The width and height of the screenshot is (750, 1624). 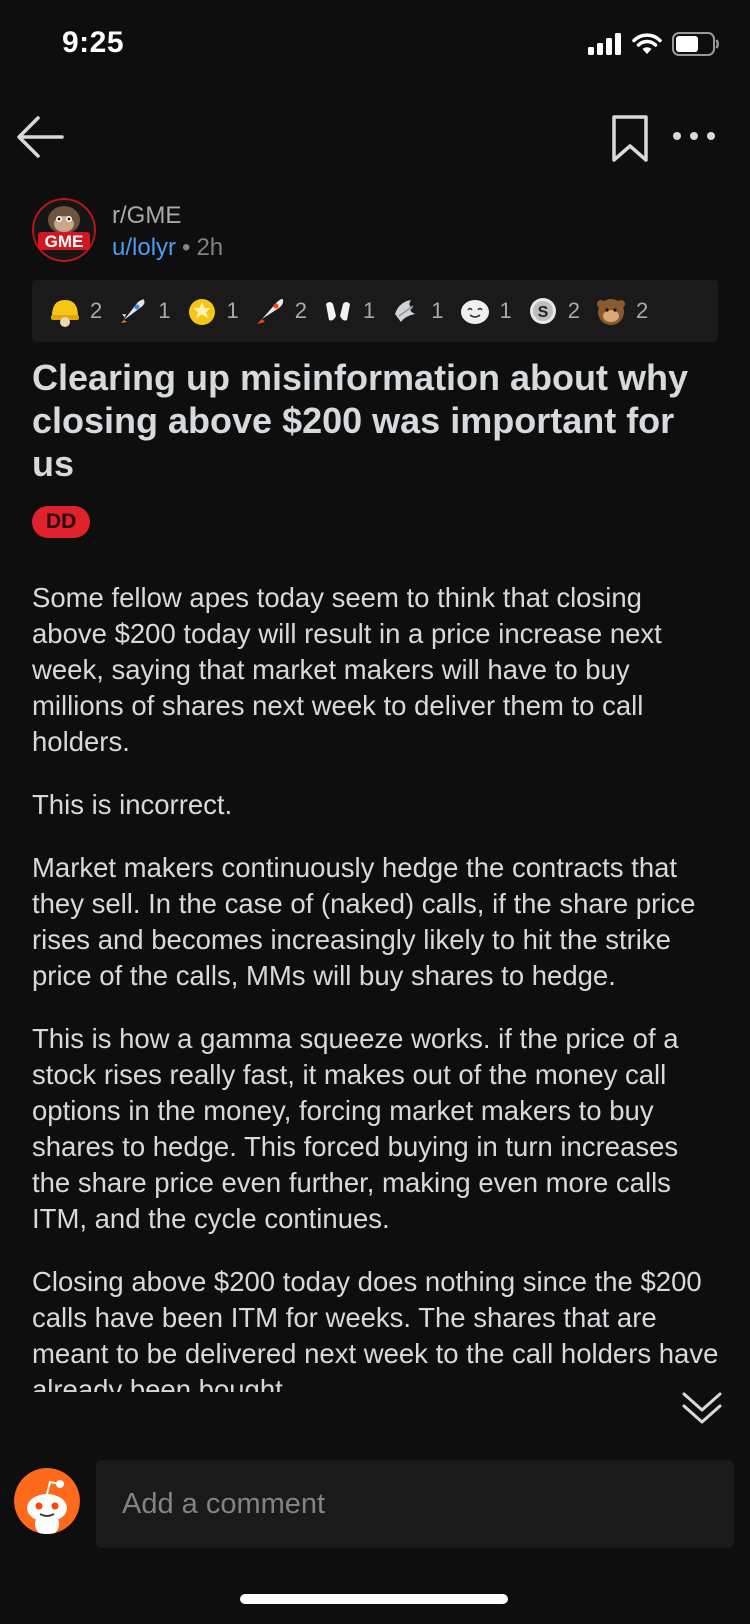 I want to click on post-flair: DD, so click(x=61, y=522).